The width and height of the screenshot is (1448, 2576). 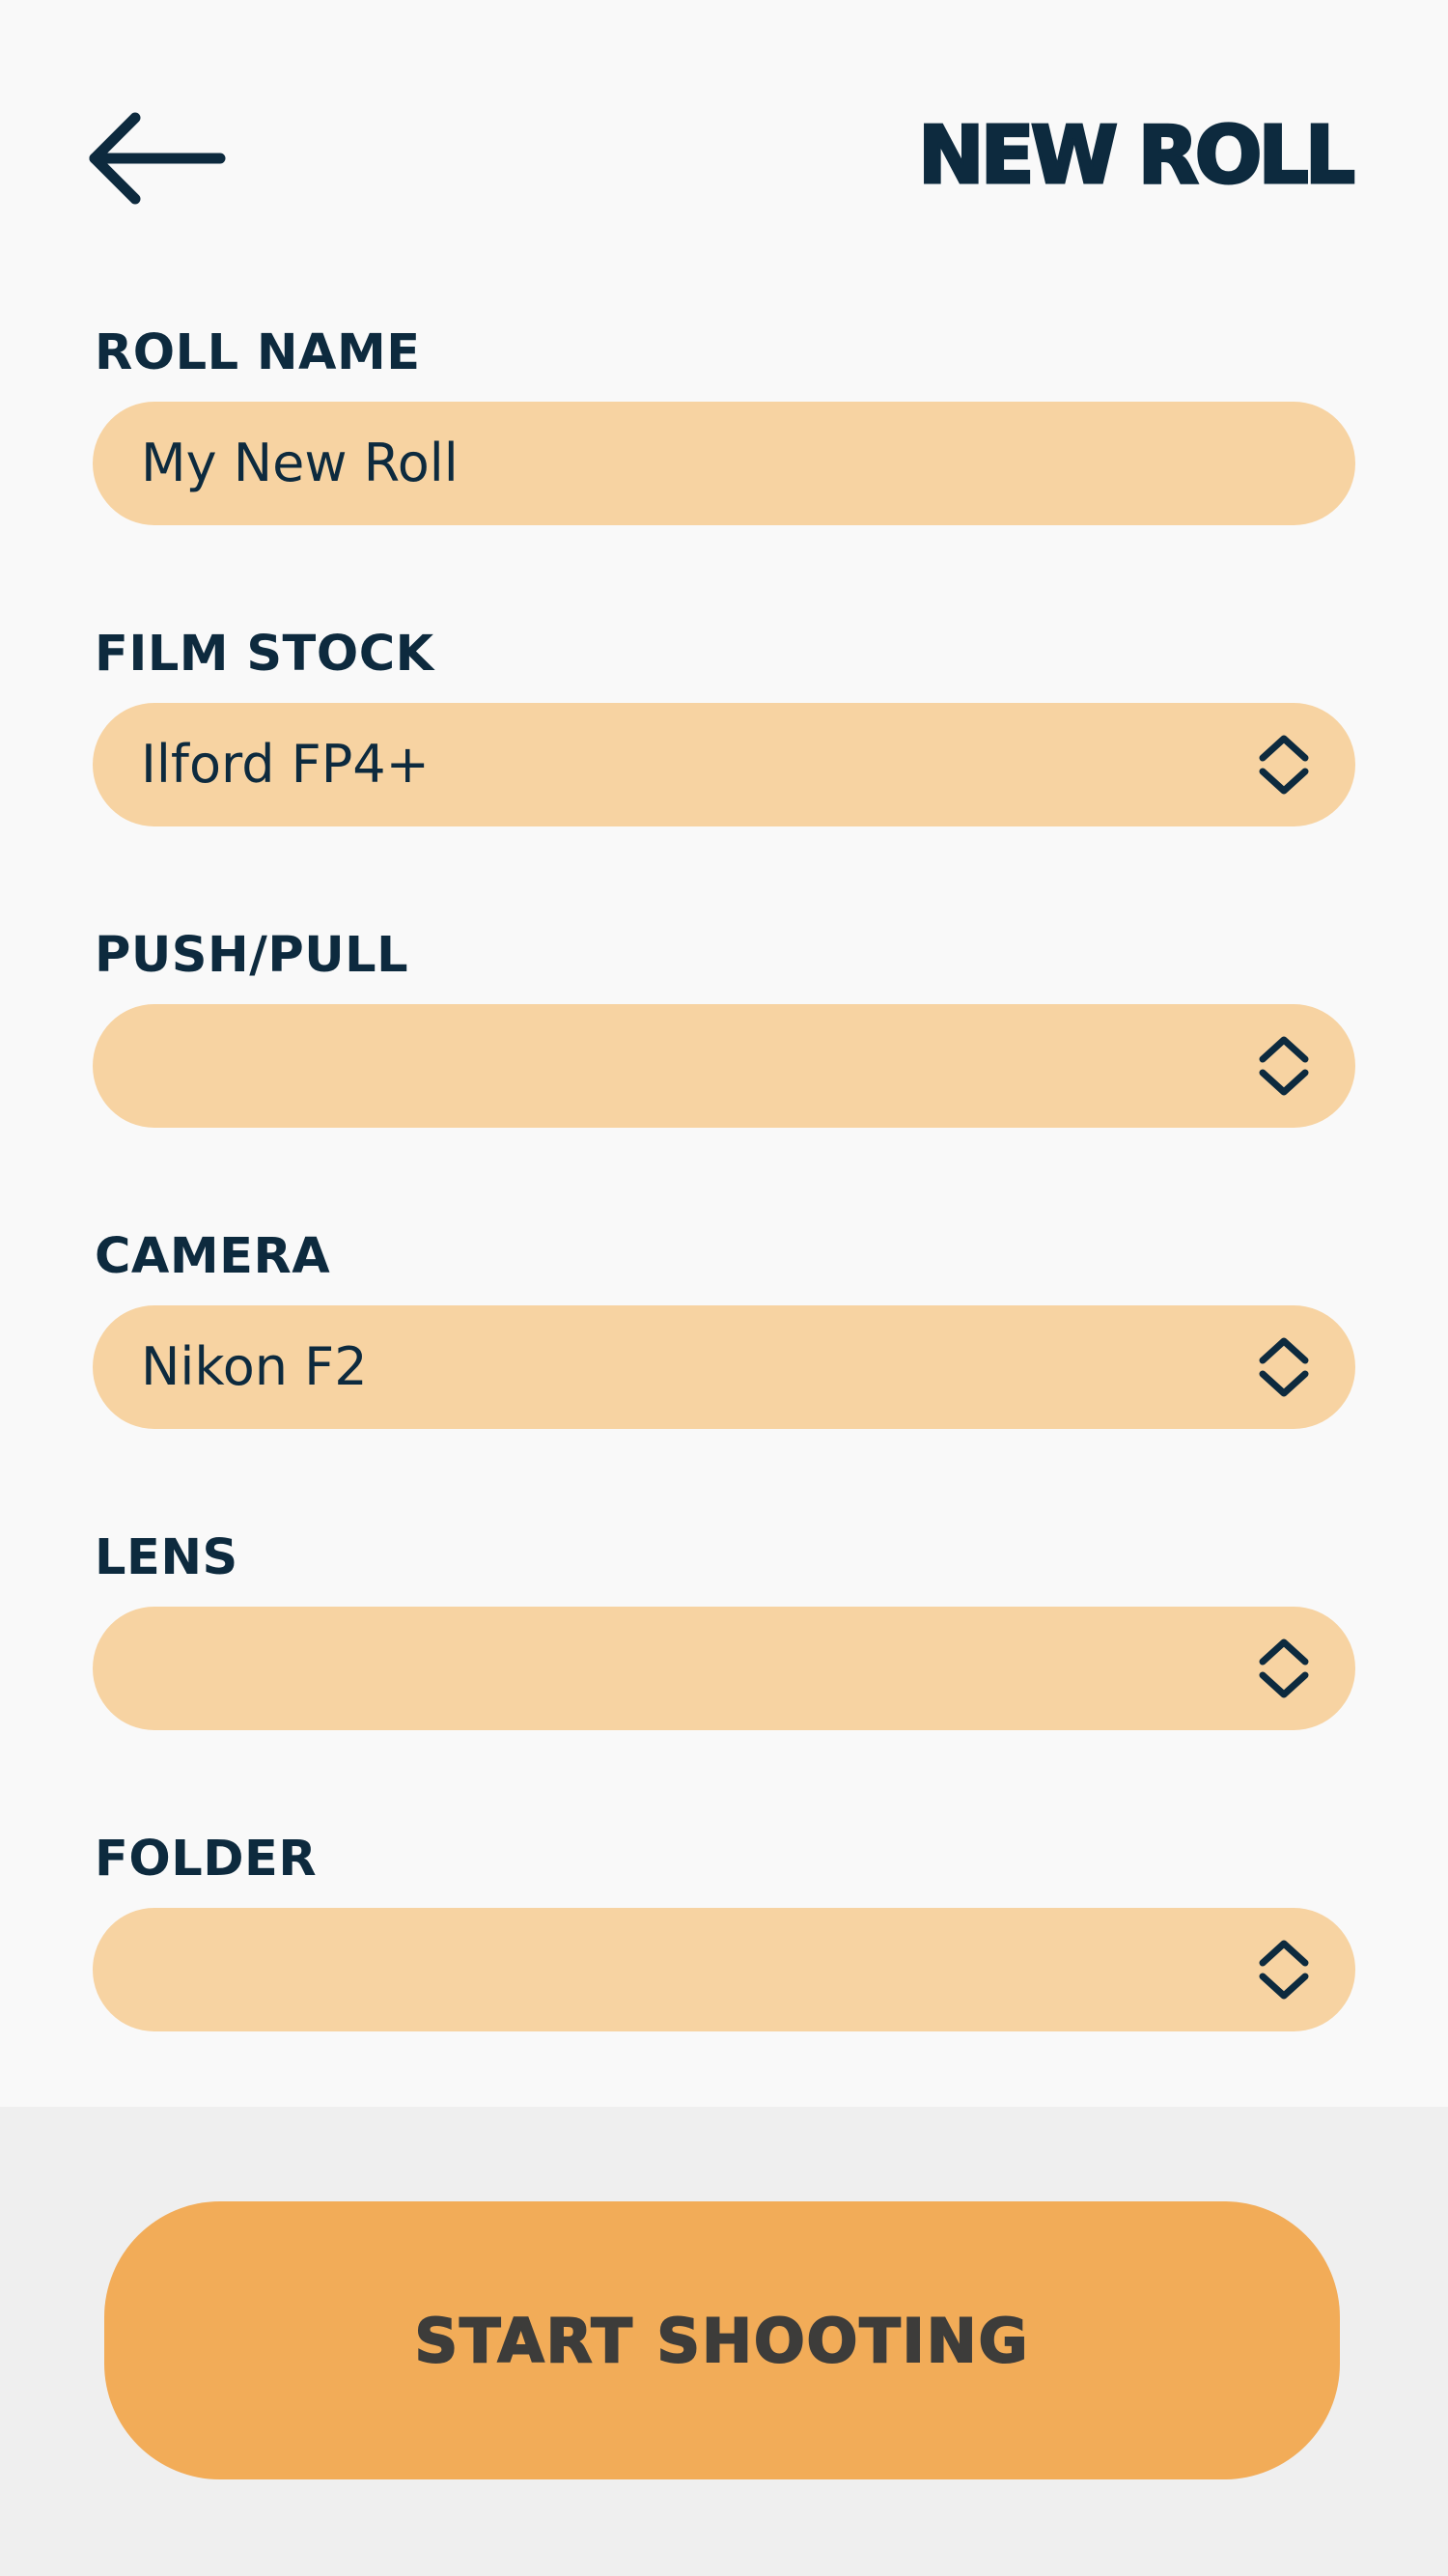 I want to click on folder-select, so click(x=724, y=1970).